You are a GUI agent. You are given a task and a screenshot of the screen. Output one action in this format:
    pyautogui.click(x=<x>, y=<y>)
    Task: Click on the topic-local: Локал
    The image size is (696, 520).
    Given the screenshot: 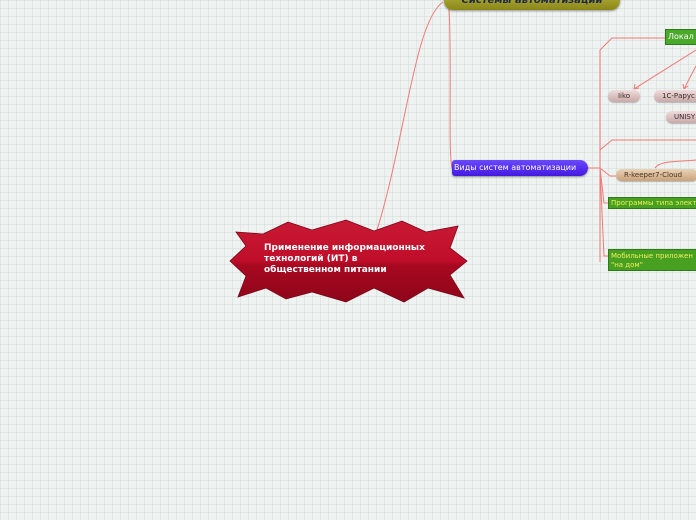 What is the action you would take?
    pyautogui.click(x=680, y=37)
    